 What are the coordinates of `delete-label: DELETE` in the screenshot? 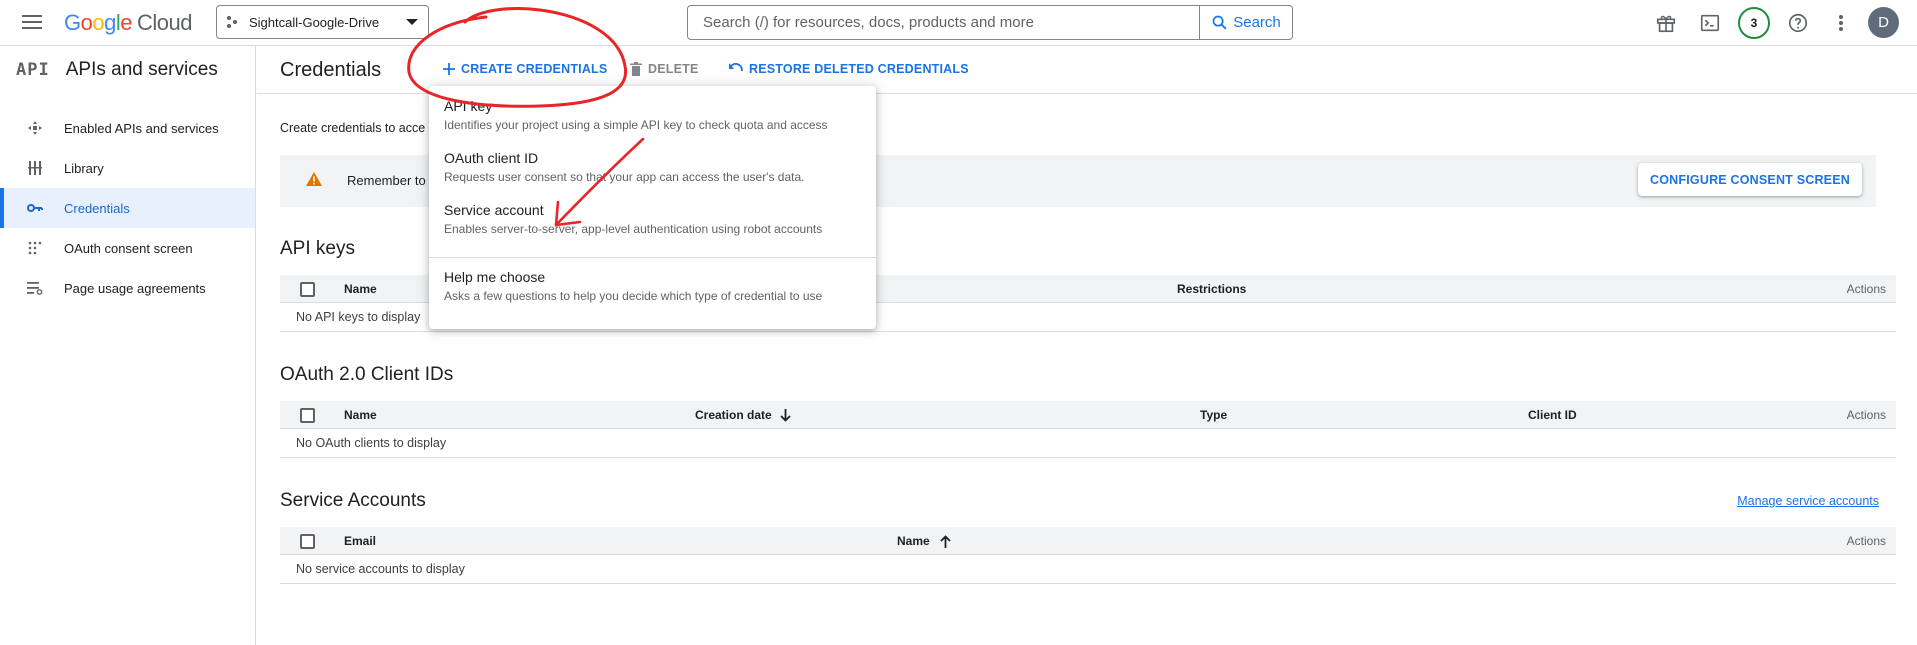 It's located at (673, 69).